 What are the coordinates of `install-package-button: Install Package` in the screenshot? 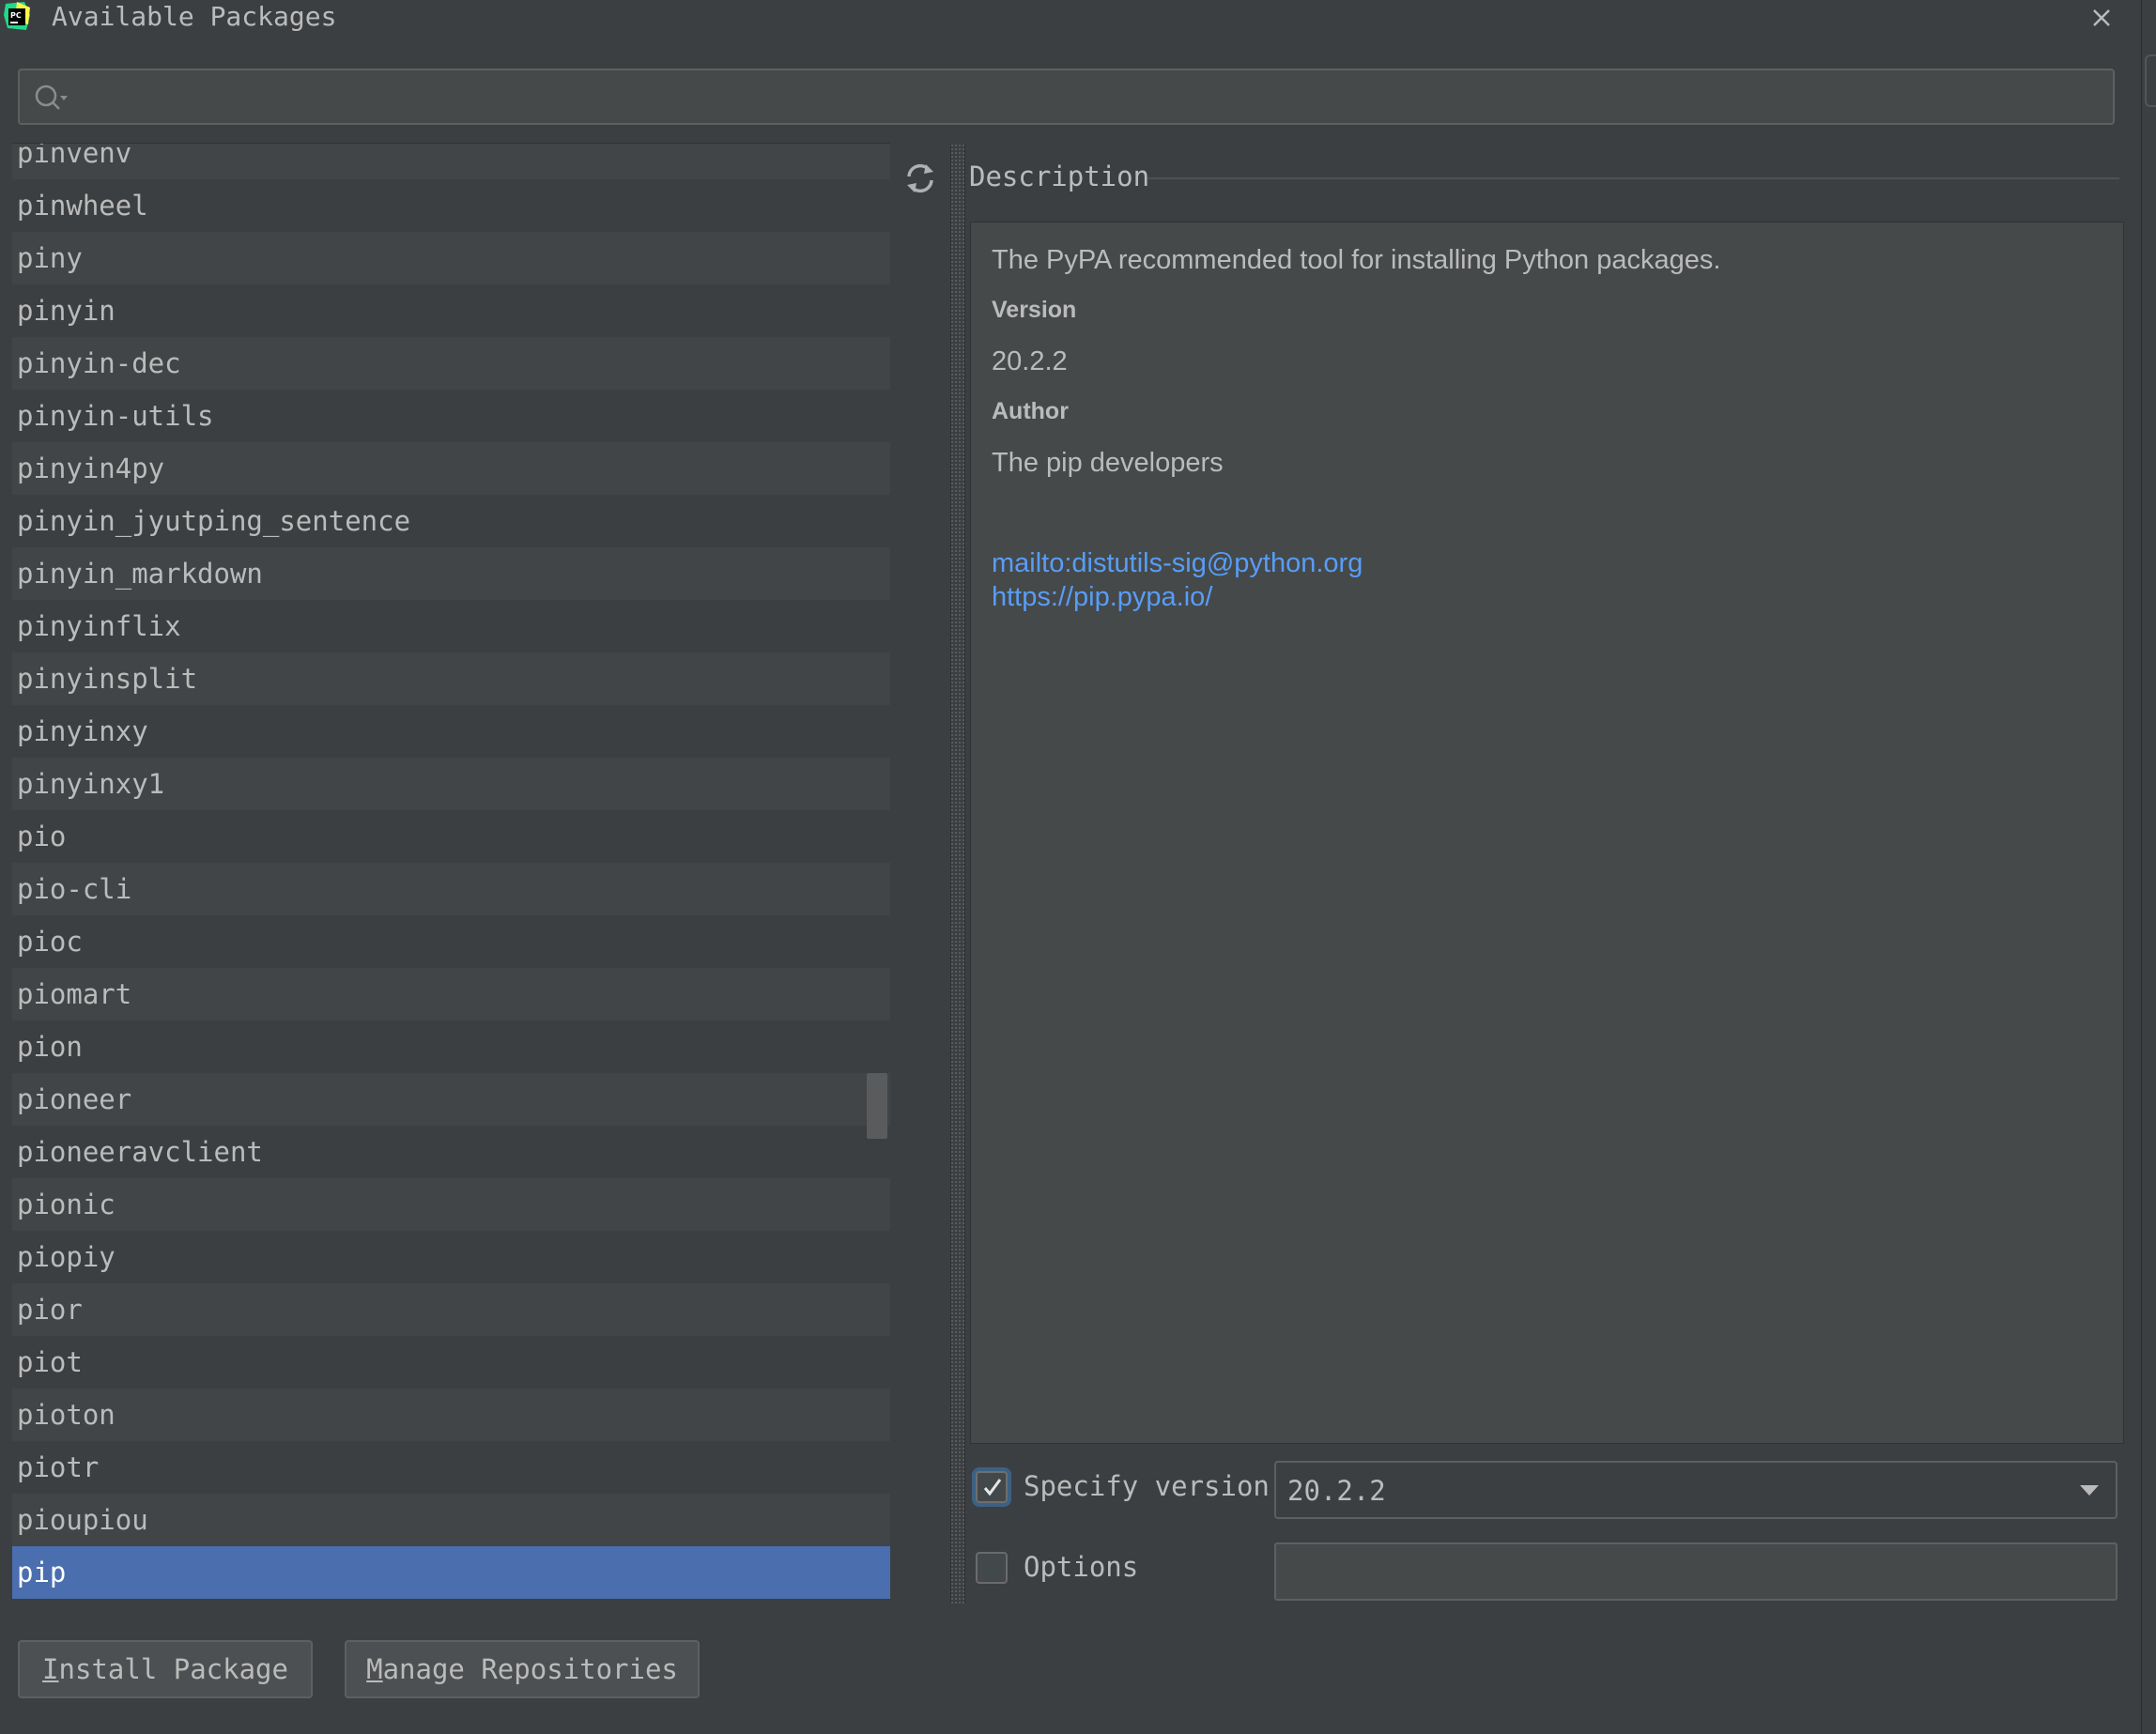 It's located at (165, 1669).